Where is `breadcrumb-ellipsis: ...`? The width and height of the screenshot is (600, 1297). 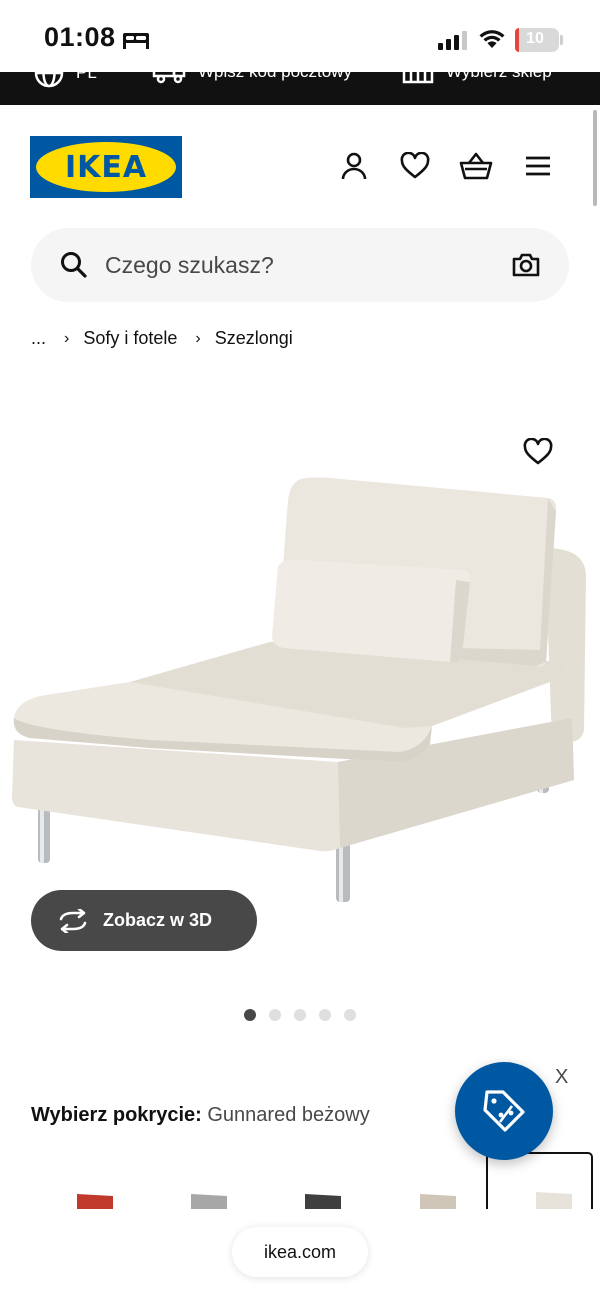
breadcrumb-ellipsis: ... is located at coordinates (38, 338).